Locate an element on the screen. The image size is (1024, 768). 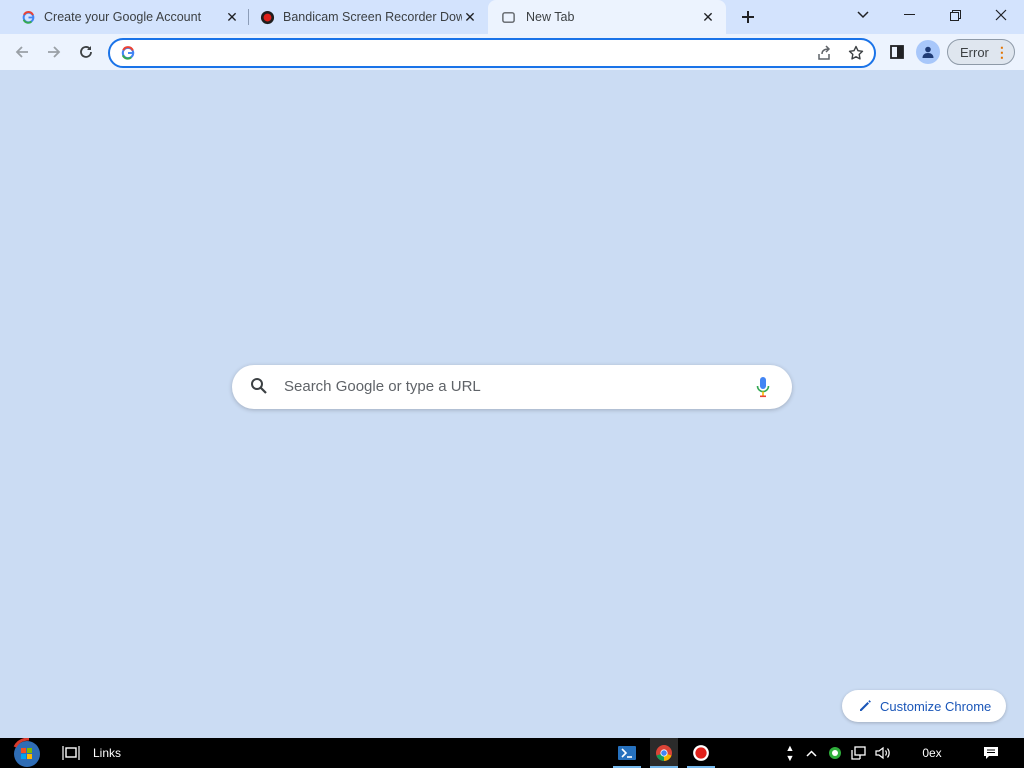
chrome-taskbar-icon is located at coordinates (664, 753).